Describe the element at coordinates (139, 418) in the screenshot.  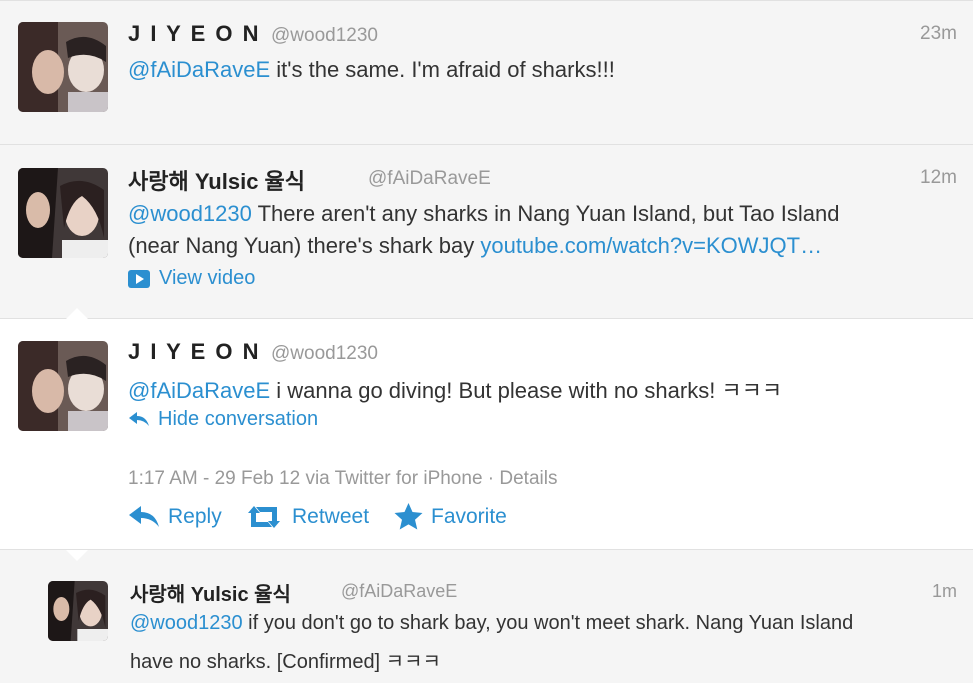
I see `hide-conversation-icon` at that location.